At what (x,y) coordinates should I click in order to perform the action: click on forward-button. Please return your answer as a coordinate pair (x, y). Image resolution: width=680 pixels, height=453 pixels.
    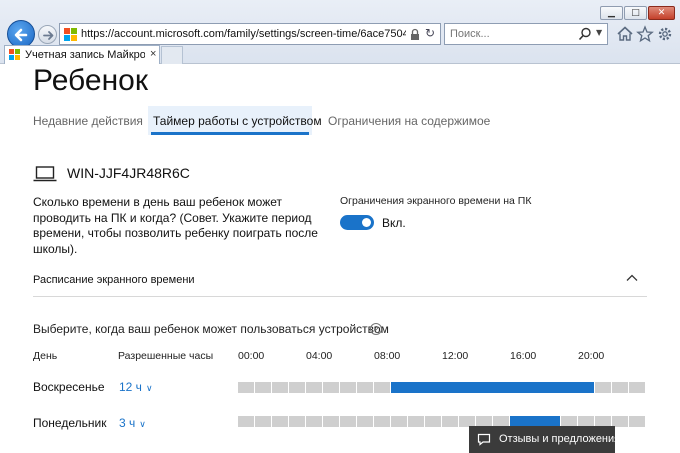
    Looking at the image, I should click on (47, 34).